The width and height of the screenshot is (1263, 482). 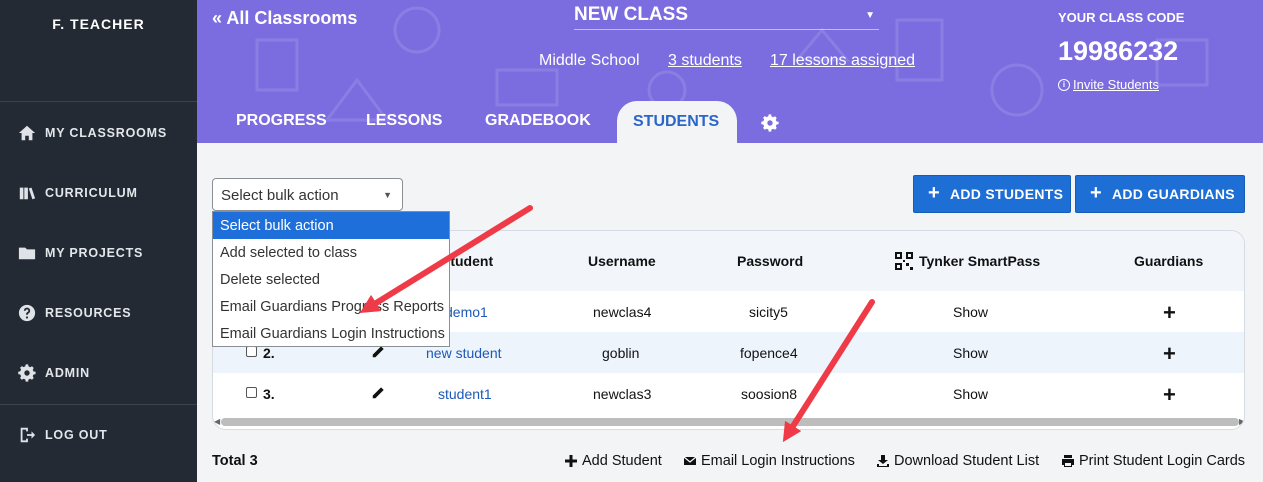 What do you see at coordinates (27, 133) in the screenshot?
I see `home-icon` at bounding box center [27, 133].